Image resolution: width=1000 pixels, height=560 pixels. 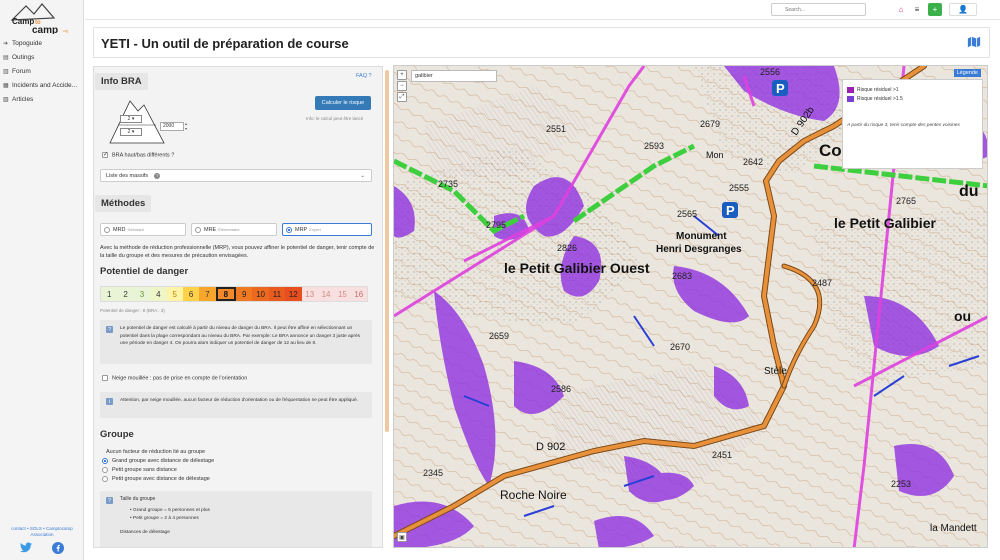 What do you see at coordinates (158, 294) in the screenshot?
I see `danger-level-4: 4` at bounding box center [158, 294].